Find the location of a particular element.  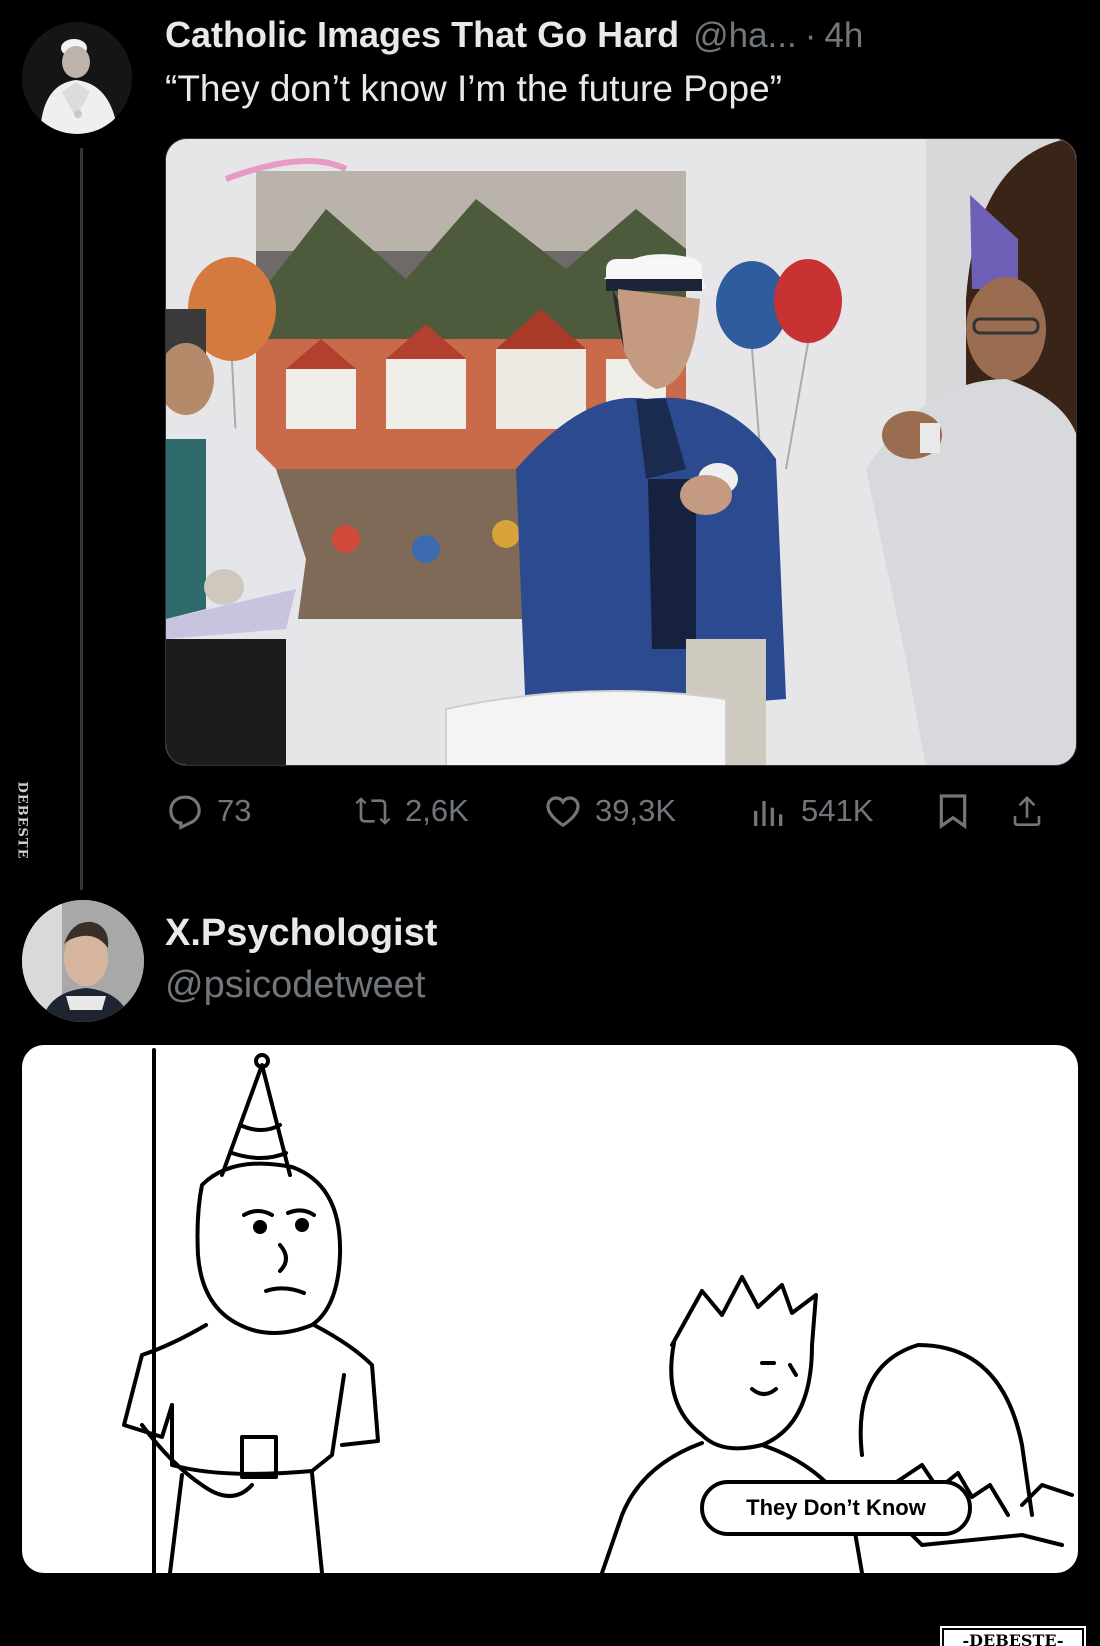

thread-line is located at coordinates (81, 519).